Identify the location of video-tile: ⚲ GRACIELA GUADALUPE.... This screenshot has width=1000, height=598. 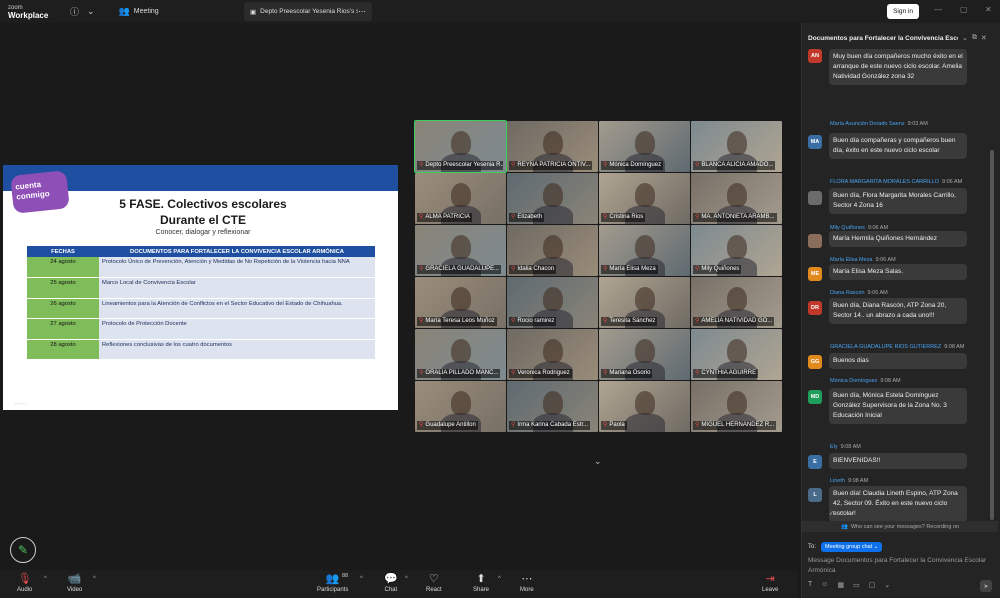
(460, 250).